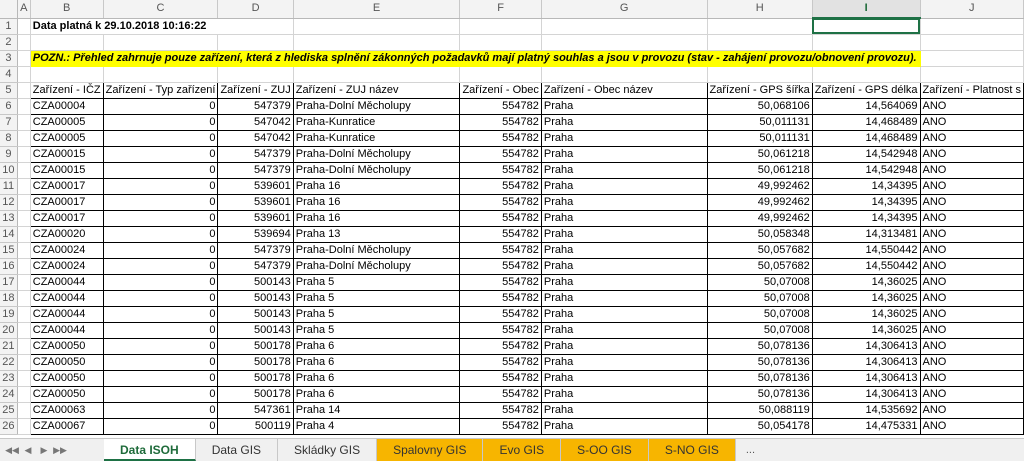 The width and height of the screenshot is (1024, 461). I want to click on table-cell: CZA00063, so click(67, 410).